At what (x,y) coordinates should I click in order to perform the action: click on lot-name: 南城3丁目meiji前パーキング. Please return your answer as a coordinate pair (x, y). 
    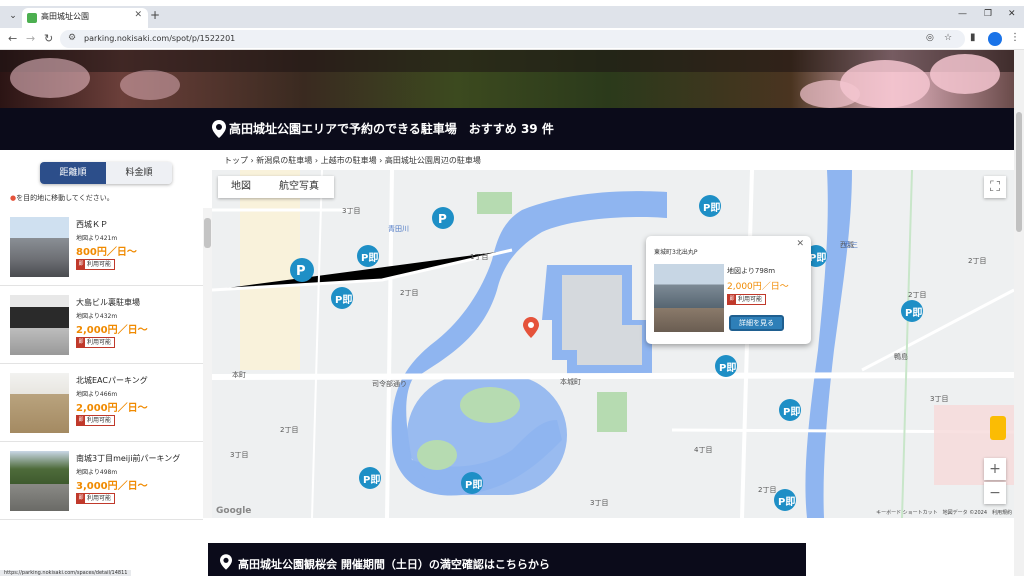
    Looking at the image, I should click on (128, 458).